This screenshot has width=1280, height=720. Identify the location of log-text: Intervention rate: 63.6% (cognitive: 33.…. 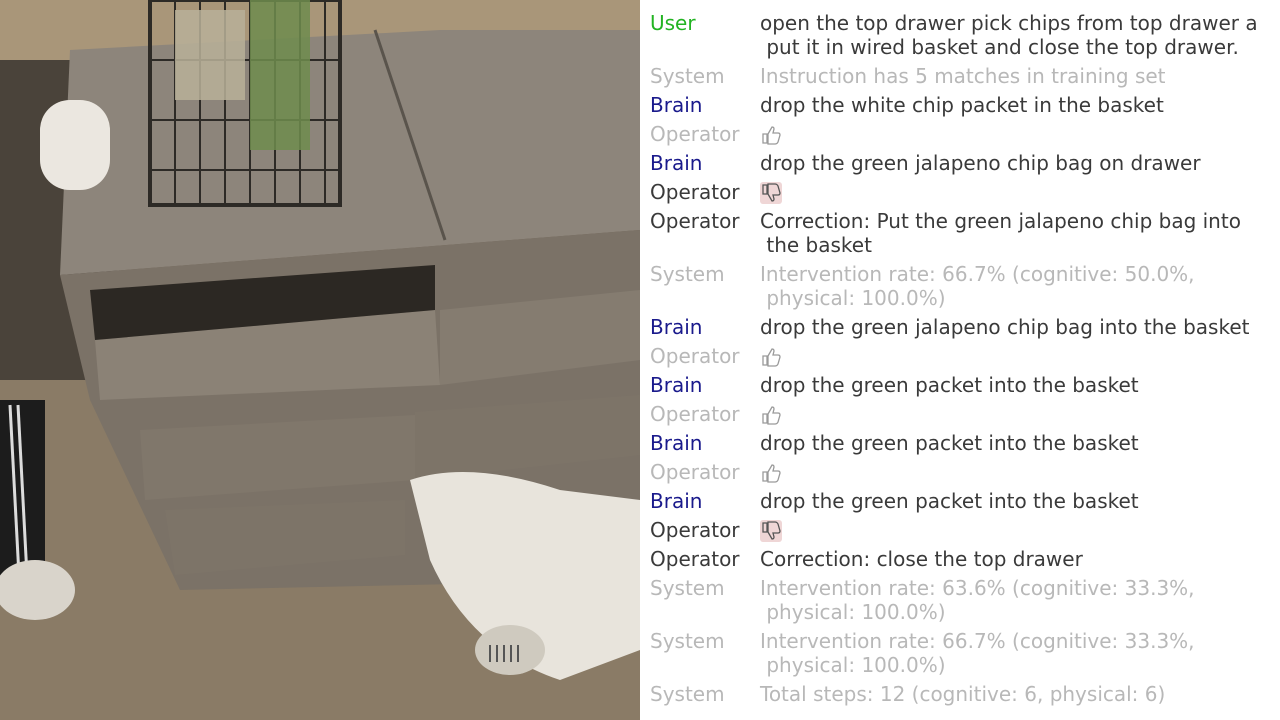
(977, 600).